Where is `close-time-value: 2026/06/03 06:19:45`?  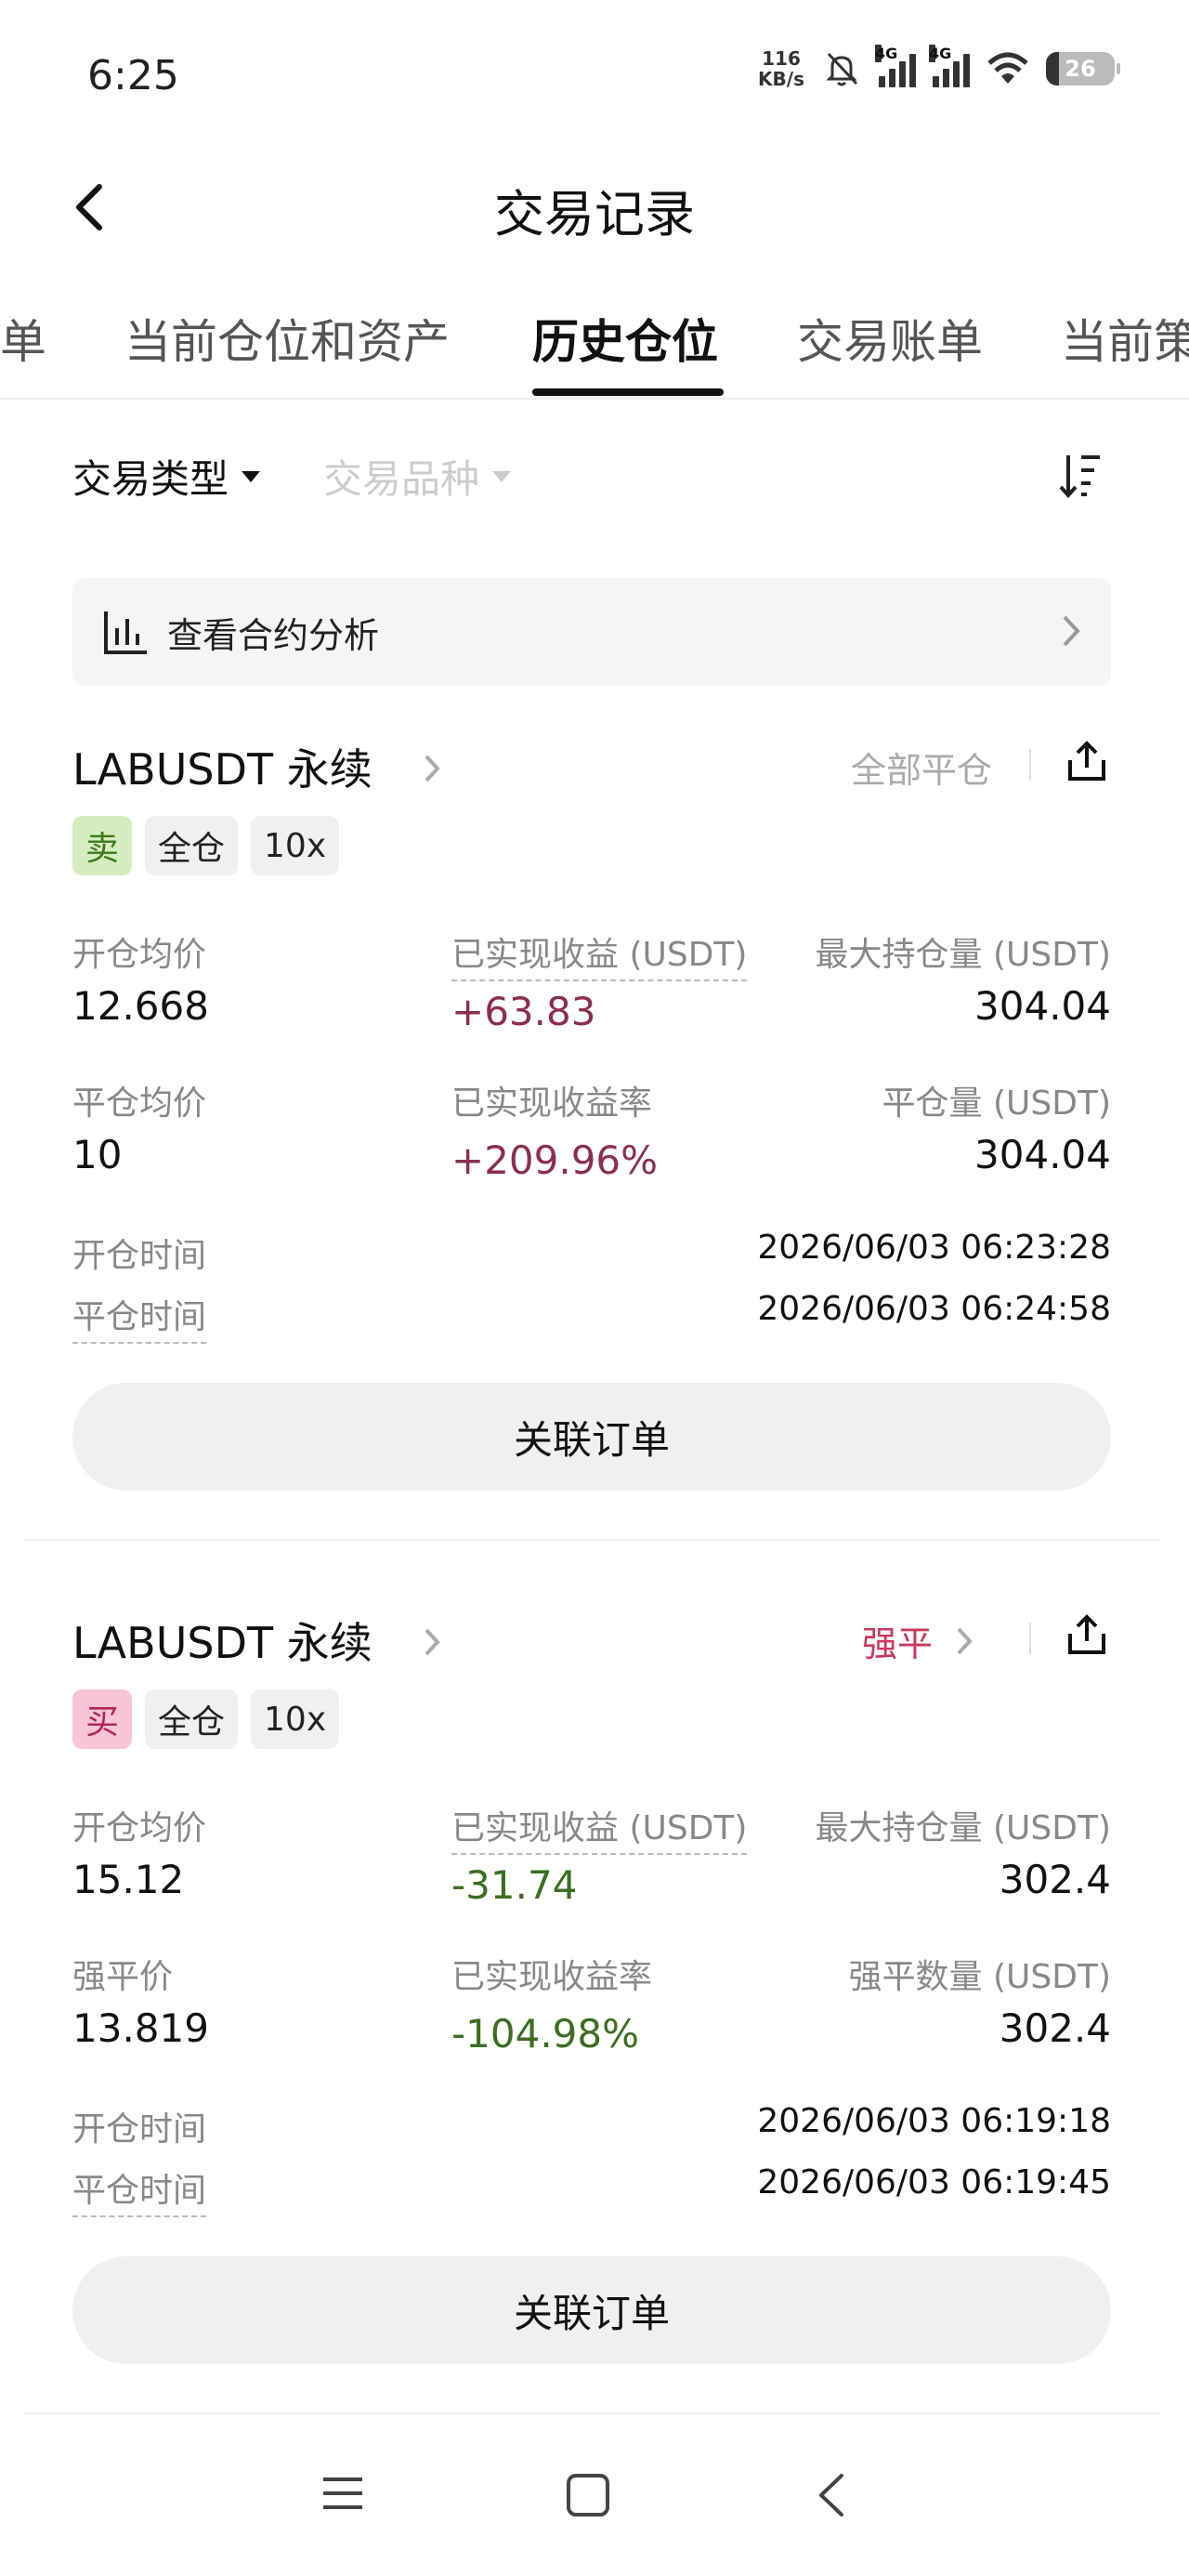 close-time-value: 2026/06/03 06:19:45 is located at coordinates (934, 2182).